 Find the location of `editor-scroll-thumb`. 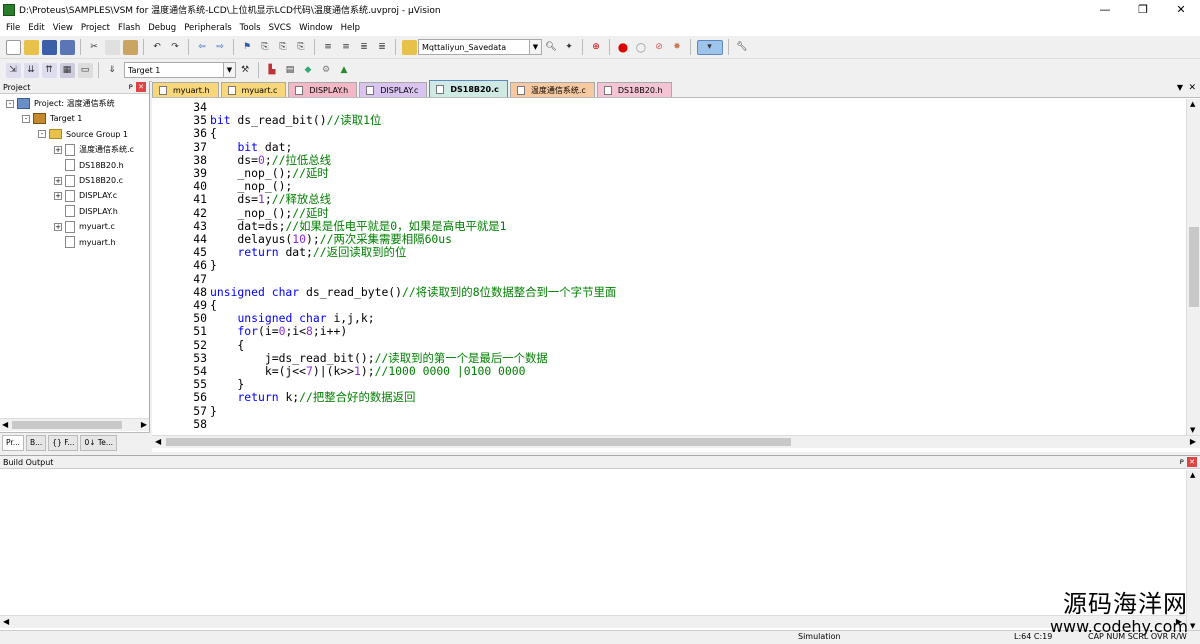

editor-scroll-thumb is located at coordinates (1194, 267).